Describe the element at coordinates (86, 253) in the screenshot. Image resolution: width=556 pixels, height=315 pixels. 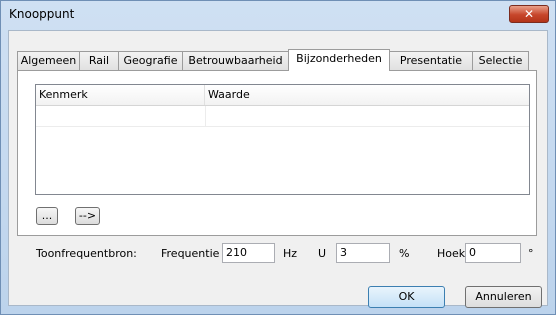
I see `tone-source-label: Toonfrequentbron:` at that location.